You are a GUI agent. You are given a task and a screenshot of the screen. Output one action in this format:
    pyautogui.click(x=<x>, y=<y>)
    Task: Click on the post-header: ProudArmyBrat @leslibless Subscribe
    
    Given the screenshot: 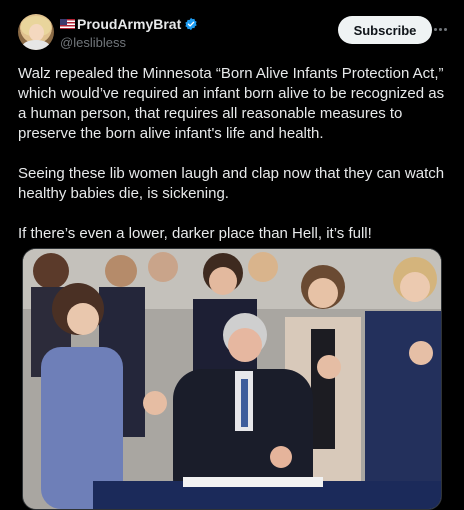 What is the action you would take?
    pyautogui.click(x=233, y=34)
    